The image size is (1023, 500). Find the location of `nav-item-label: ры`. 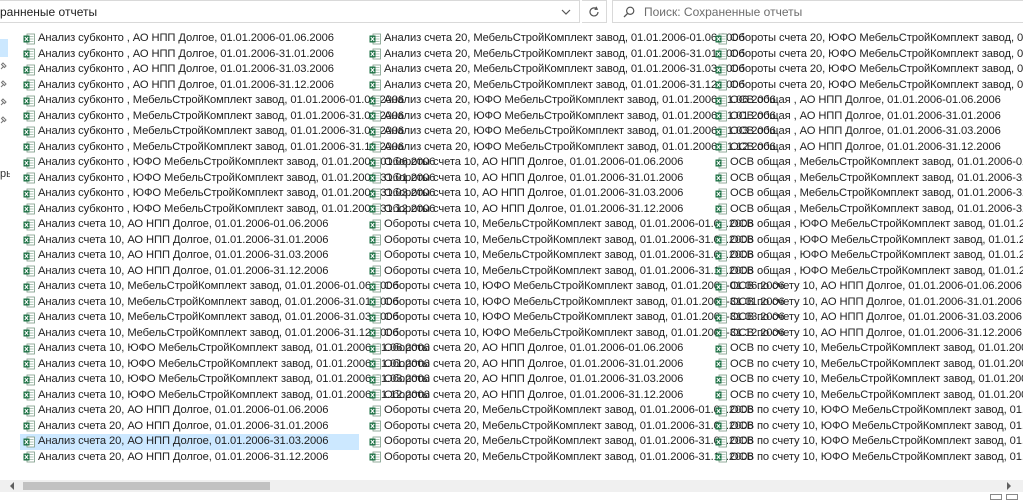

nav-item-label: ры is located at coordinates (5, 174).